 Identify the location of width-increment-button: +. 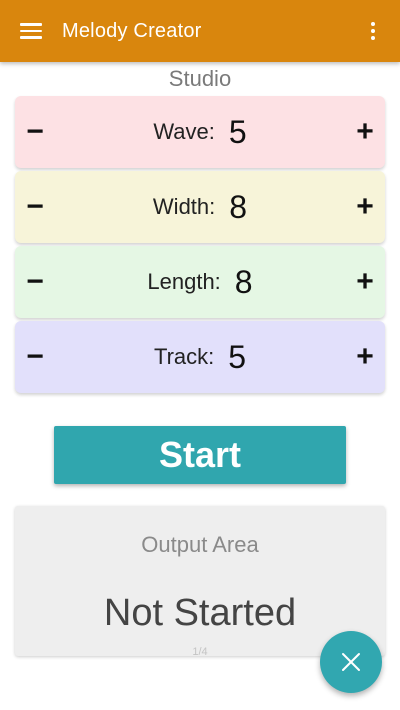
(365, 207).